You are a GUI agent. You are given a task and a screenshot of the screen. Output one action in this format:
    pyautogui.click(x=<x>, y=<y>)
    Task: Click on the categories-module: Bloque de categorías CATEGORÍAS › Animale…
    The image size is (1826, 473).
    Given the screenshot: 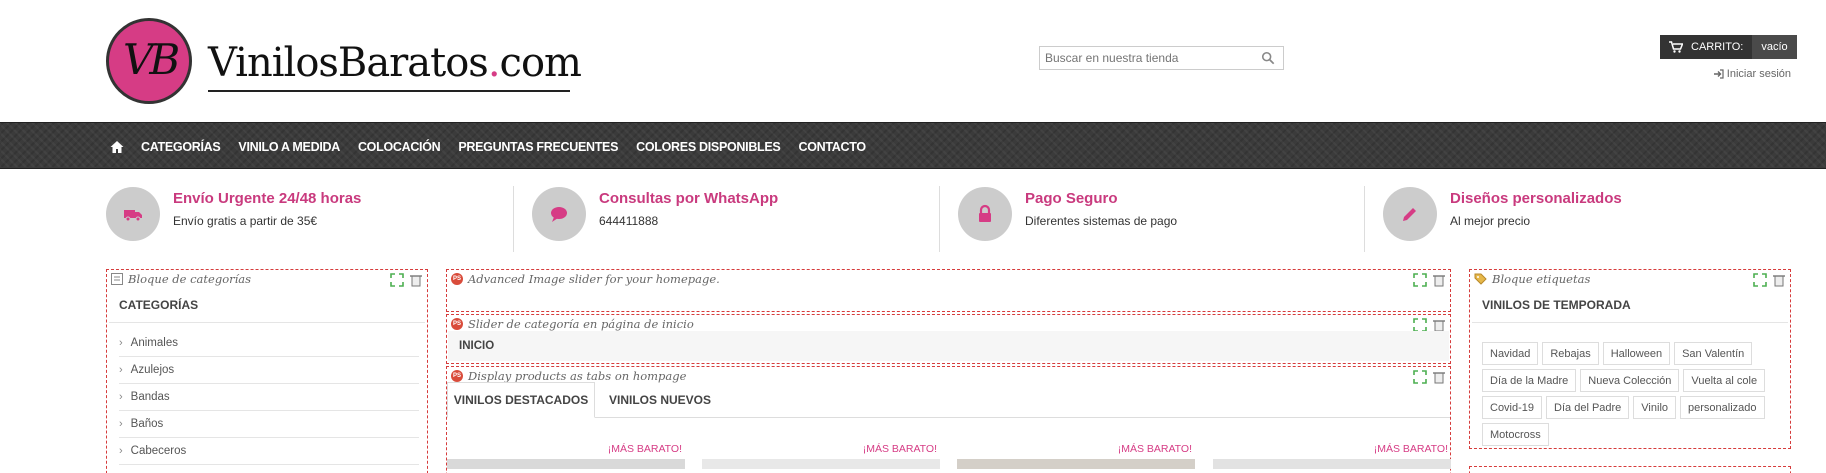 What is the action you would take?
    pyautogui.click(x=267, y=371)
    